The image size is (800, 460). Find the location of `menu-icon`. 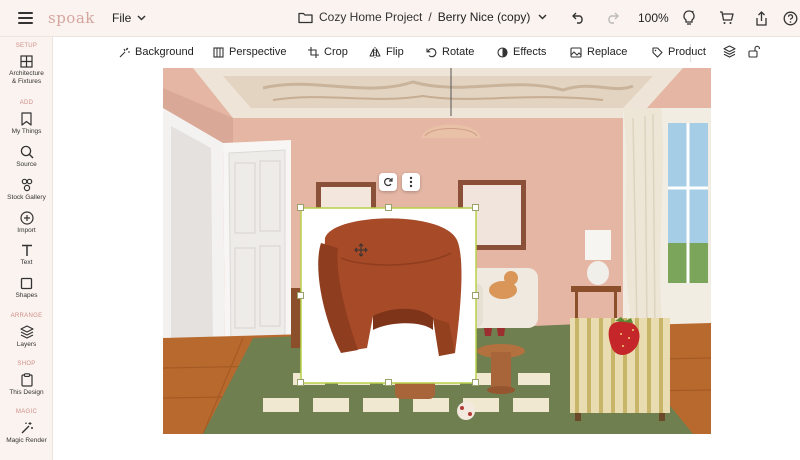

menu-icon is located at coordinates (25, 18).